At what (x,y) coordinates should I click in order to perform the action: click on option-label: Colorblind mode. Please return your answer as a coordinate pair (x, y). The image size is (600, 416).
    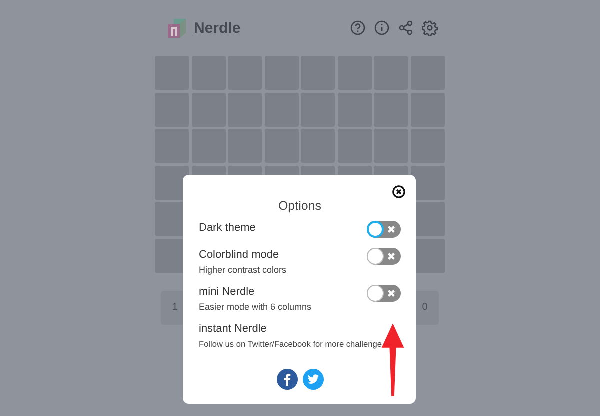
    Looking at the image, I should click on (239, 255).